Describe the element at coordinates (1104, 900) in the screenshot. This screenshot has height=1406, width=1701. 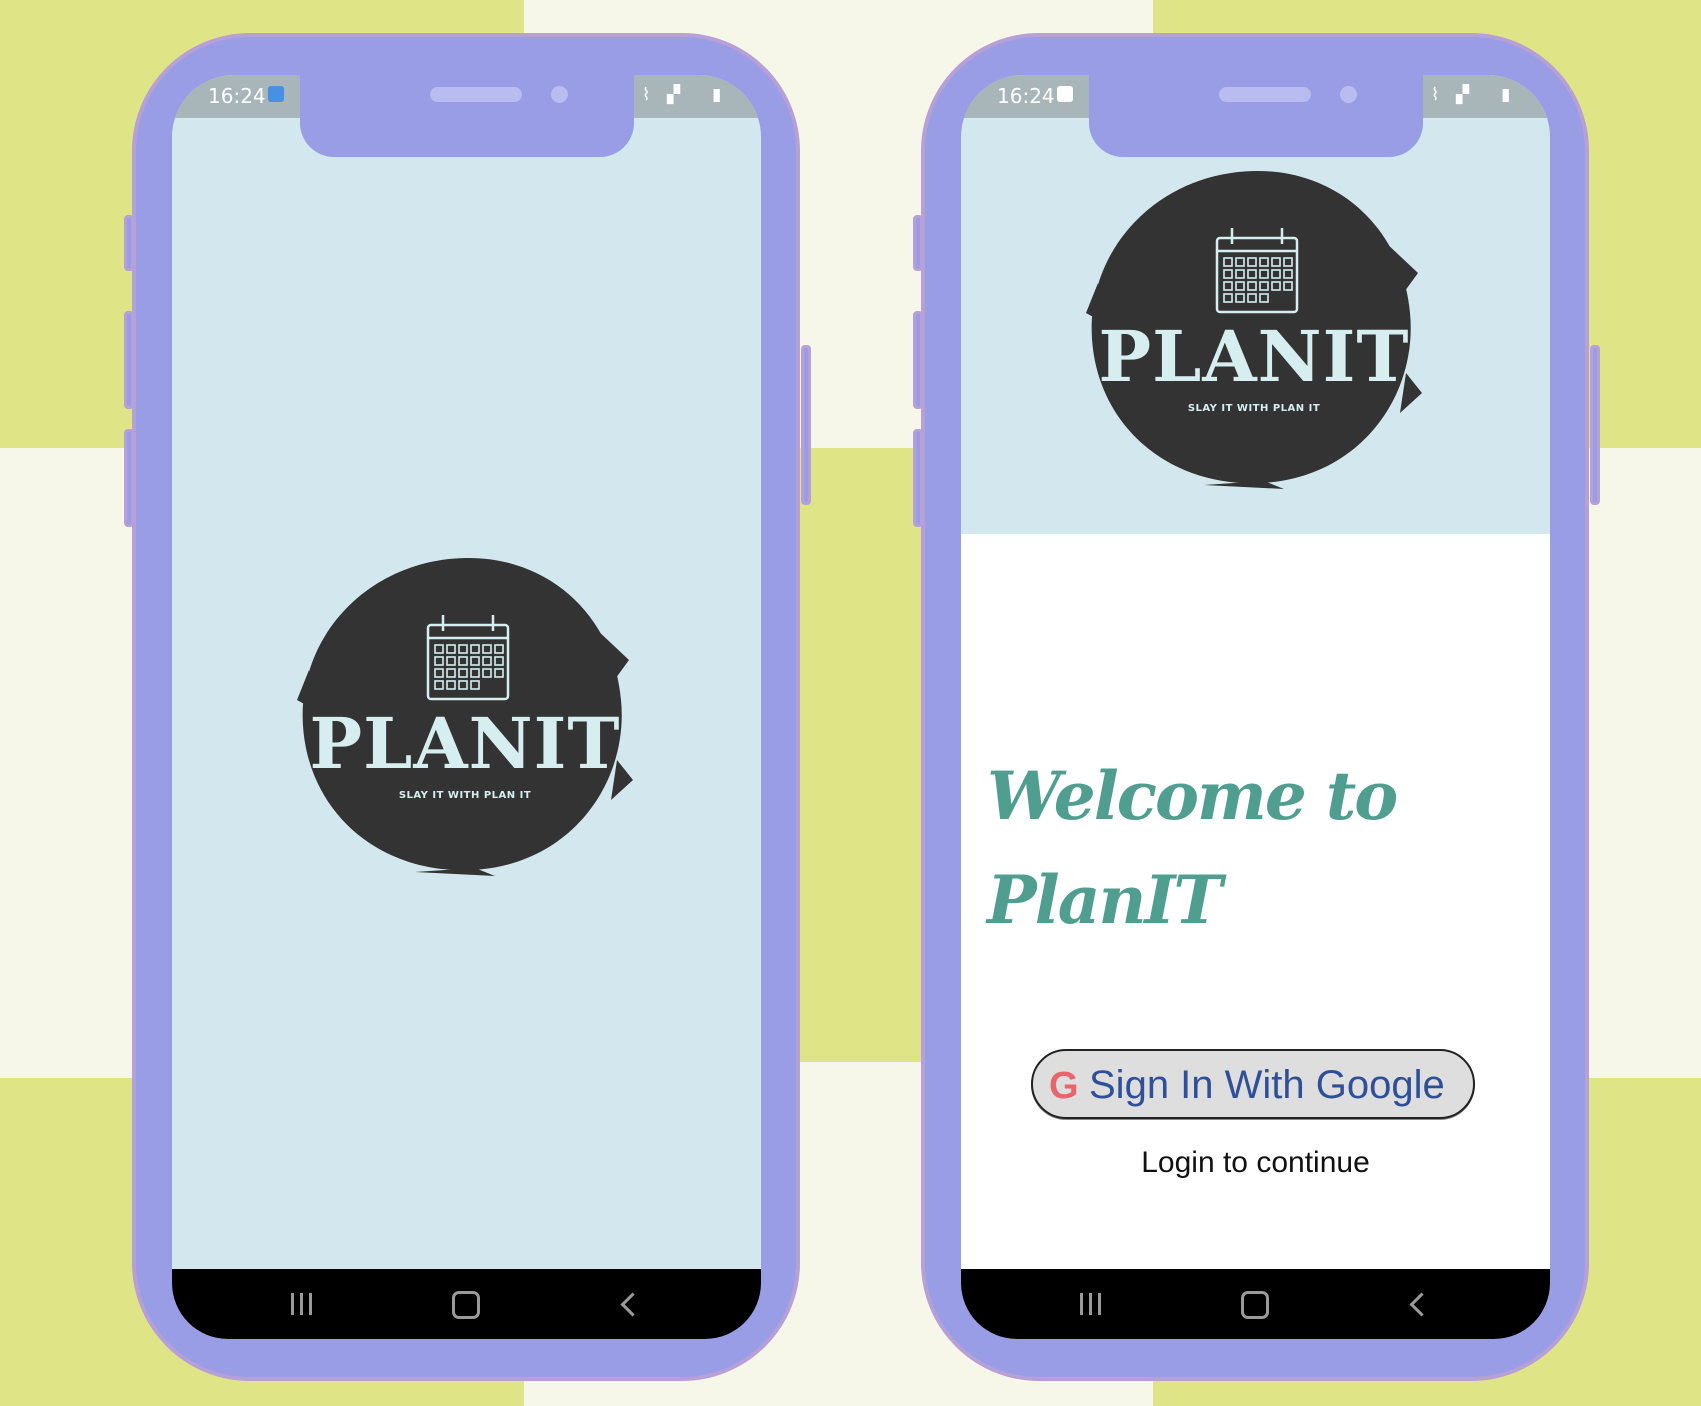
I see `welcome-line-2: PlanIT` at that location.